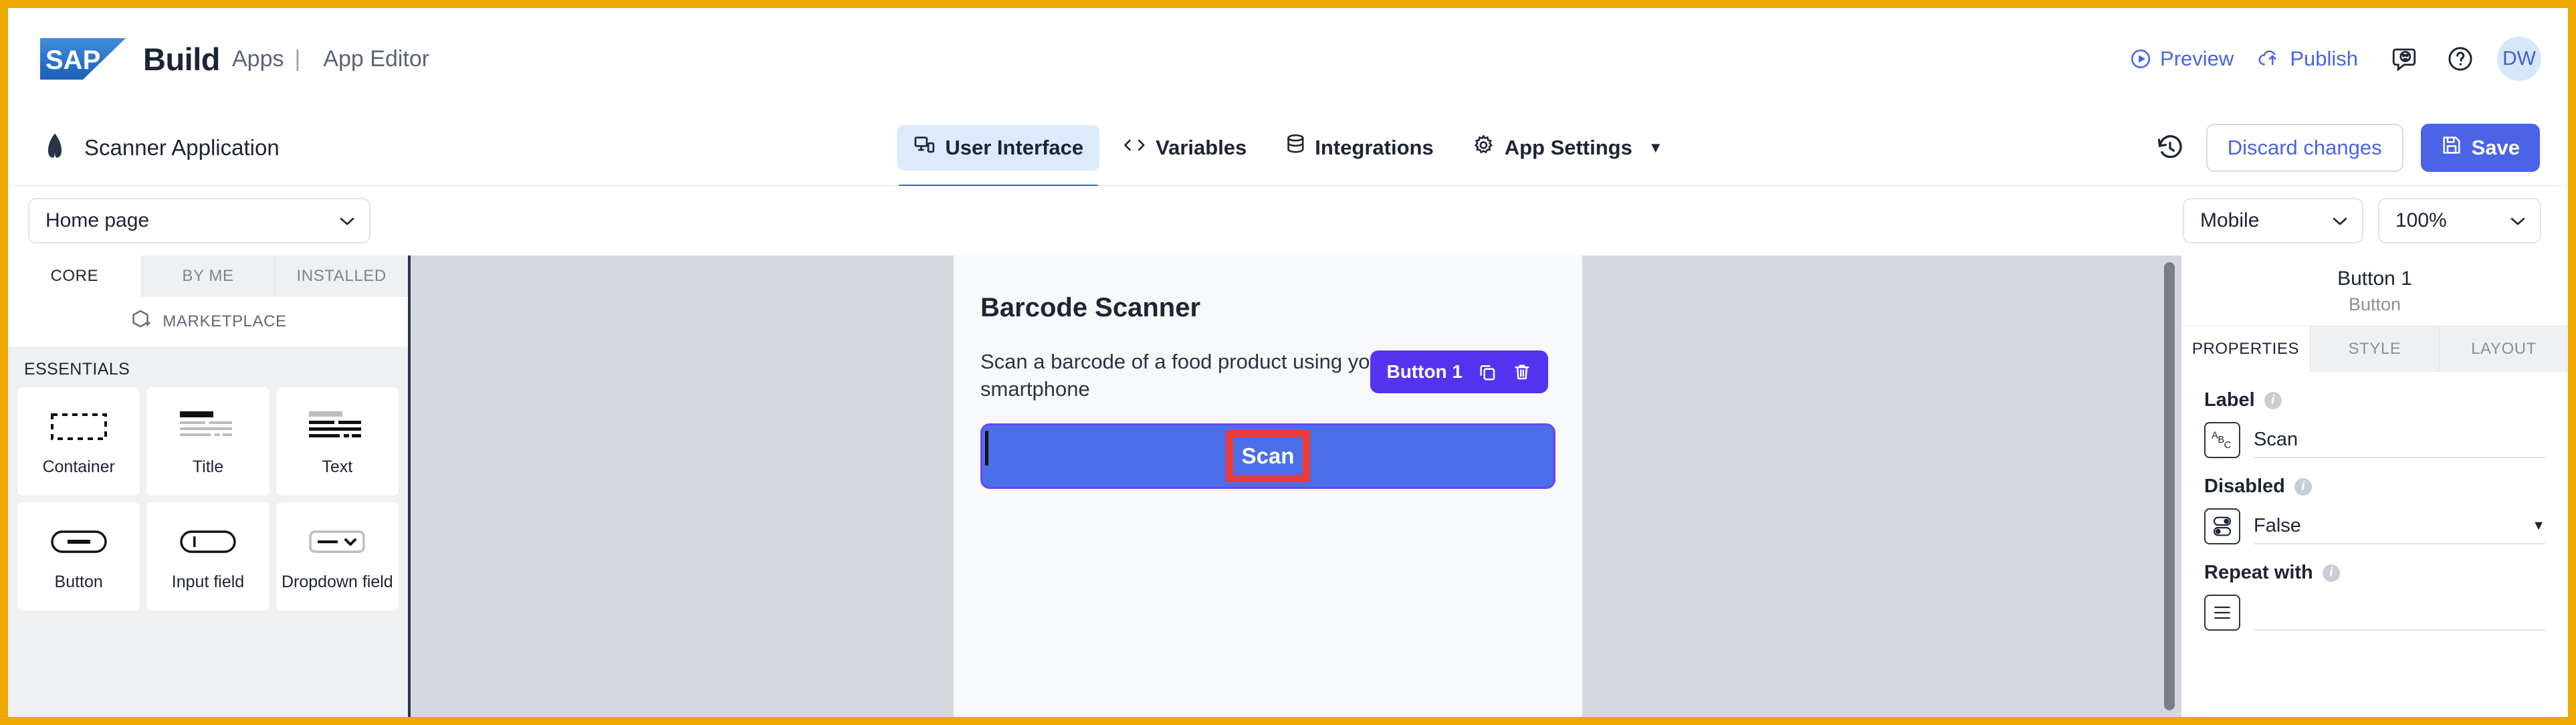  I want to click on marketplace-cube-icon, so click(141, 322).